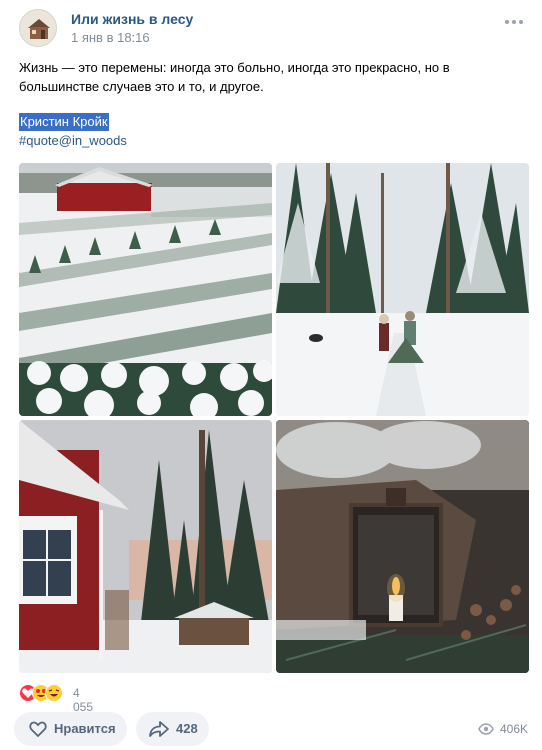 This screenshot has width=542, height=750. I want to click on heart-outline-icon, so click(38, 729).